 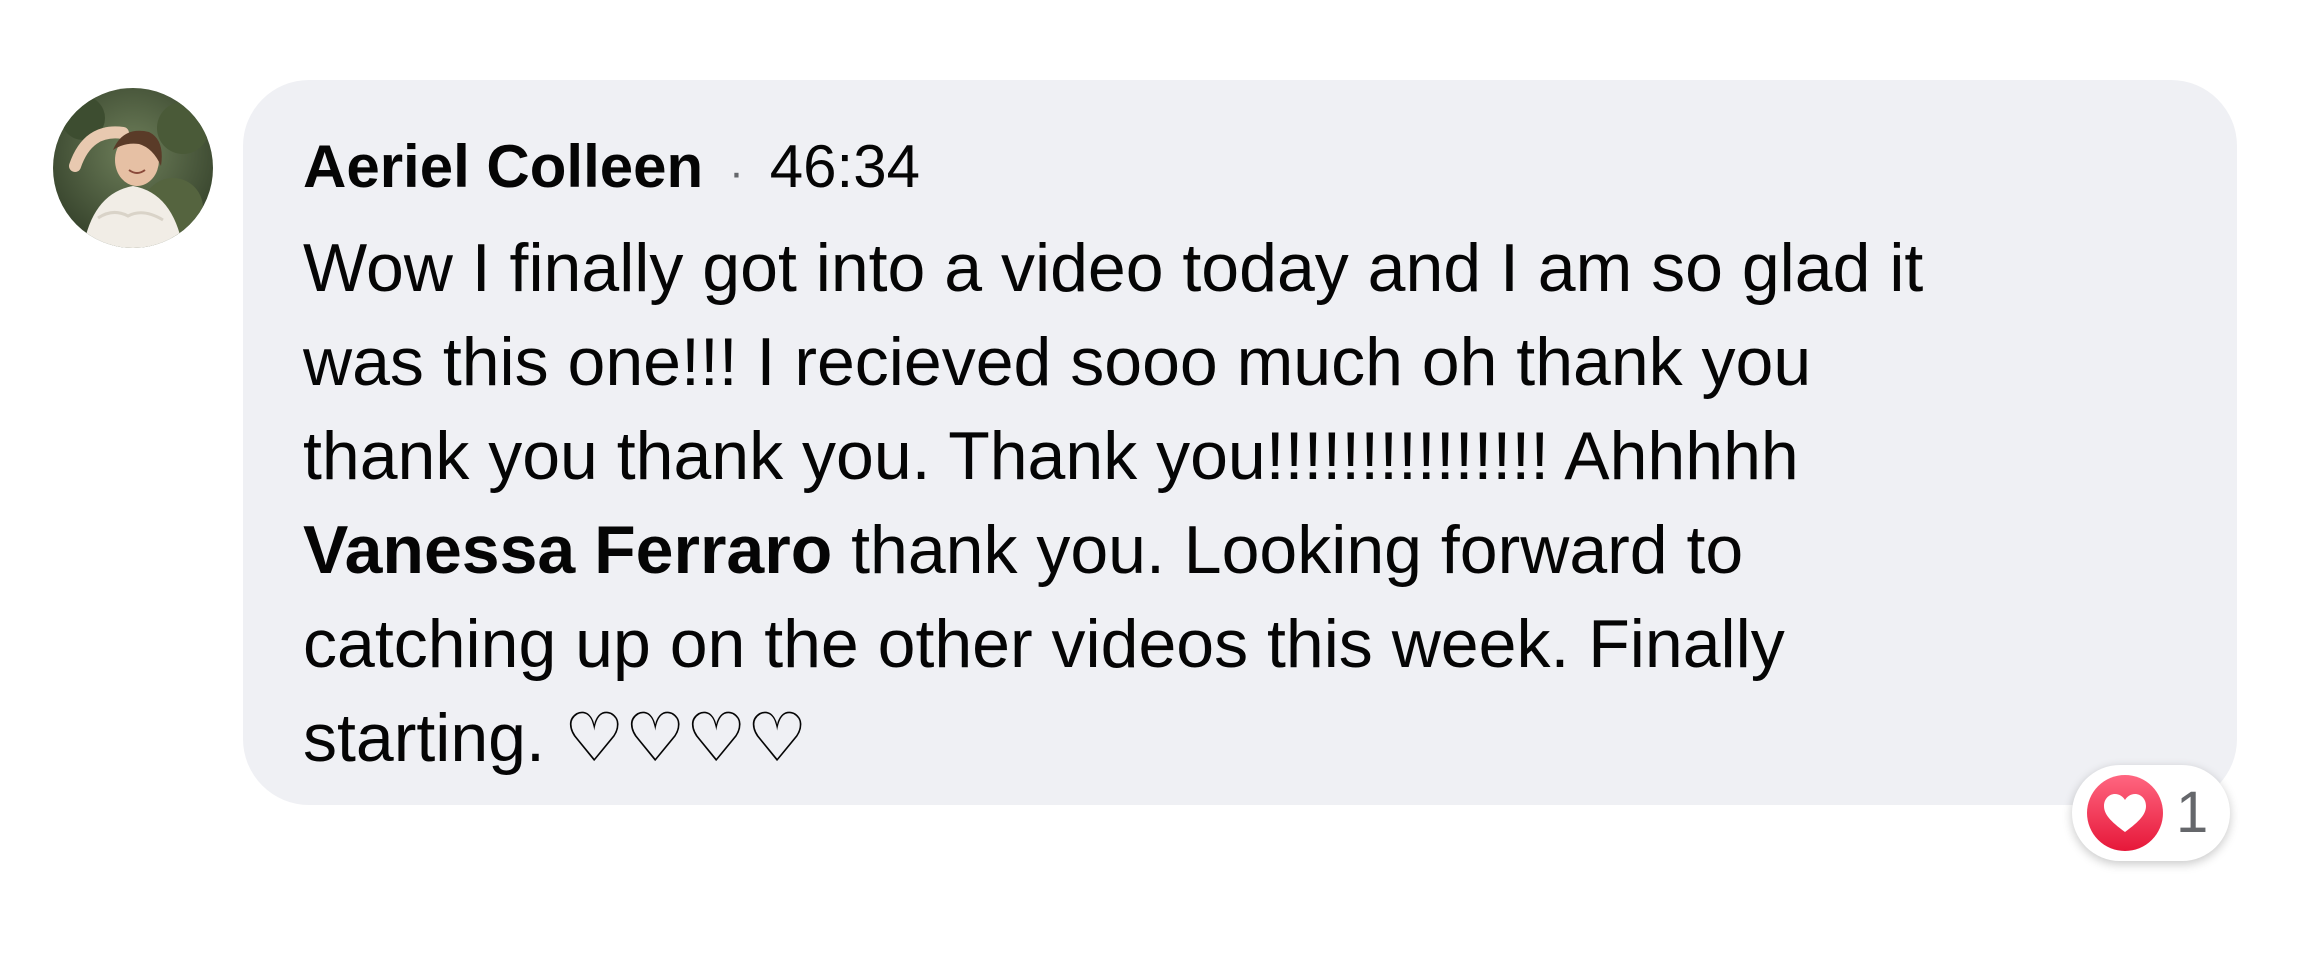 What do you see at coordinates (567, 550) in the screenshot?
I see `mention-link: Vanessa Ferraro` at bounding box center [567, 550].